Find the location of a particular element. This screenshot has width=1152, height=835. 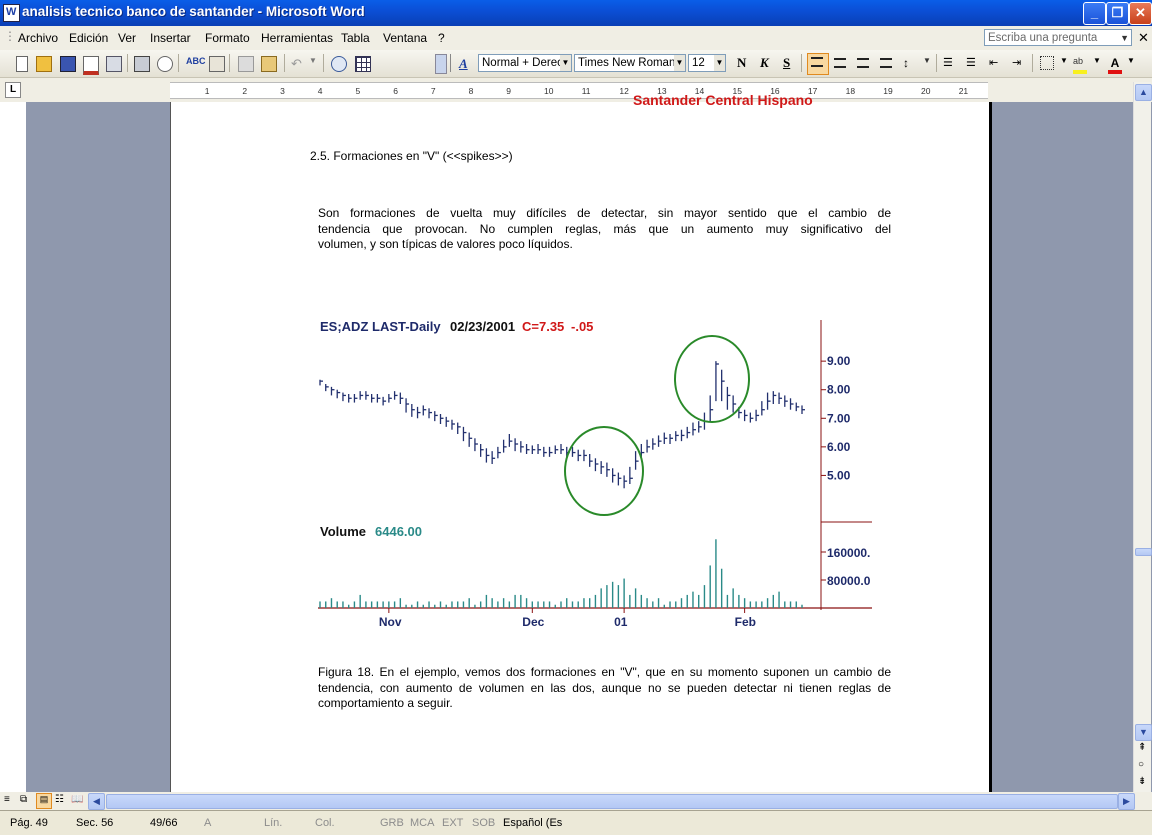

status-overtype: SOB is located at coordinates (483, 823).